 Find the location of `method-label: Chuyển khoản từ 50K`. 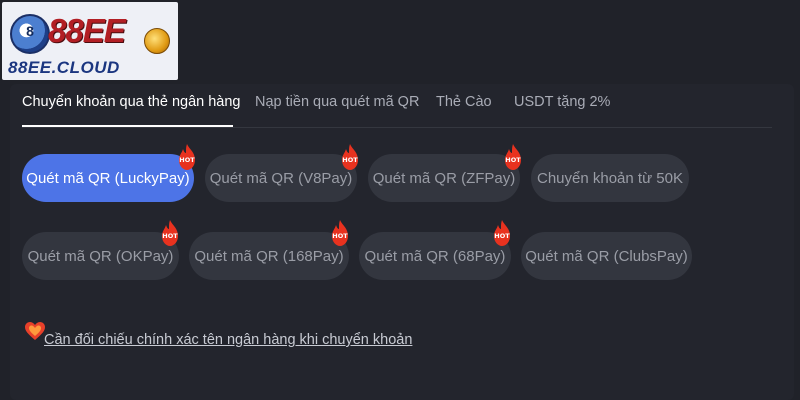

method-label: Chuyển khoản từ 50K is located at coordinates (610, 178).